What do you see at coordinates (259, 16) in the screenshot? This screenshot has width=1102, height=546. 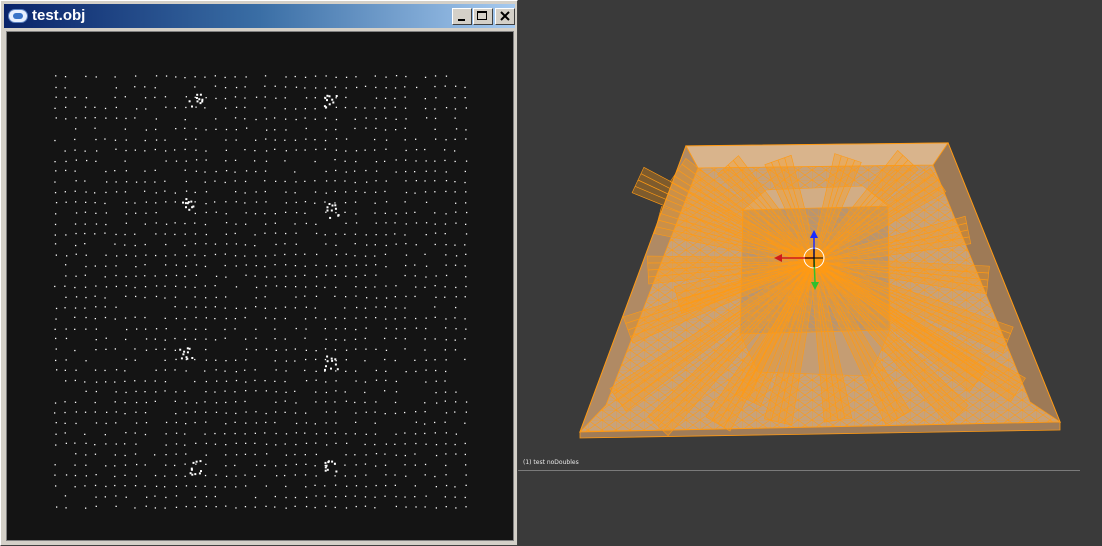 I see `title-bar: test.obj` at bounding box center [259, 16].